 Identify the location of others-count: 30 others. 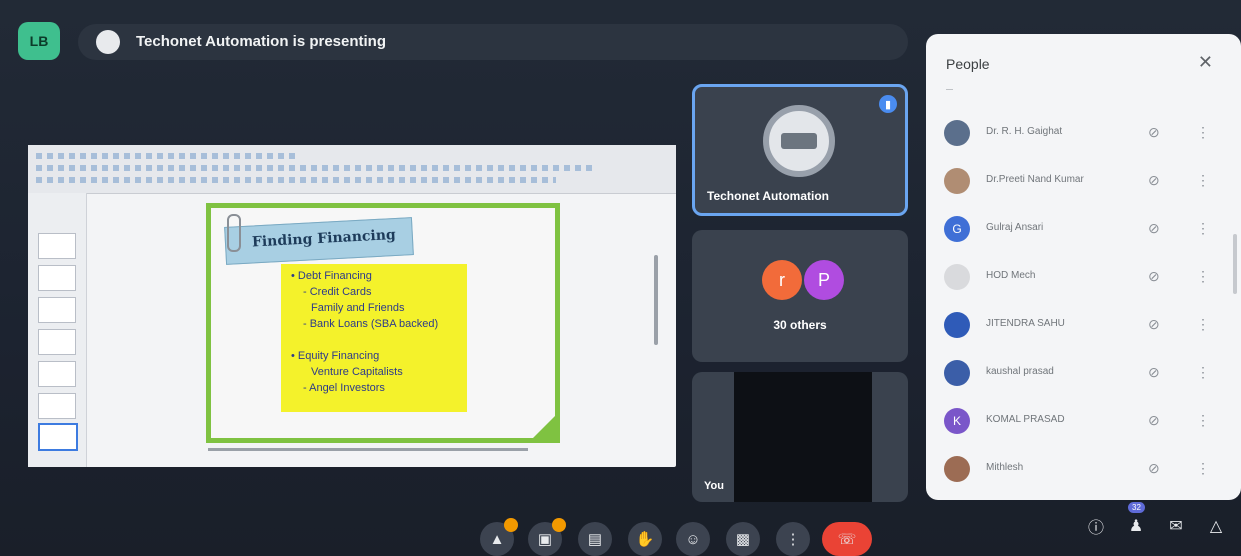
(800, 325).